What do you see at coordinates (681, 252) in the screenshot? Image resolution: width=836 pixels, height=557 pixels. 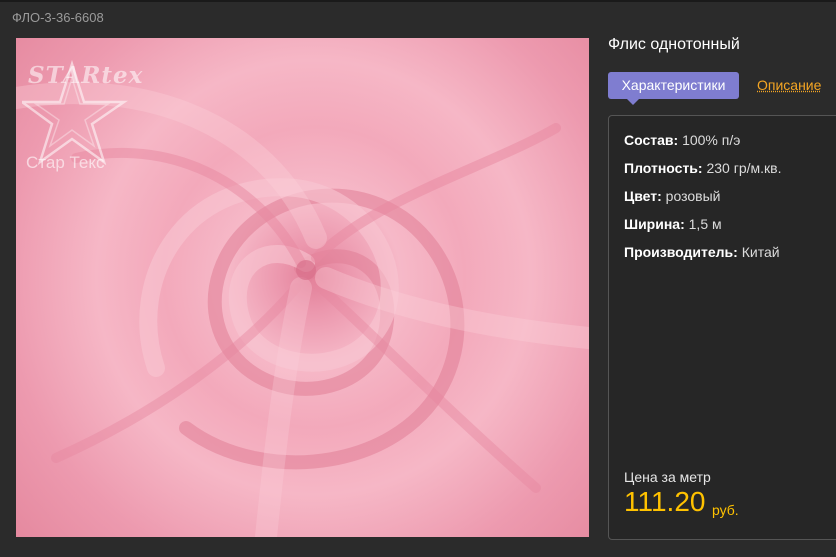 I see `spec-label: Производитель:` at bounding box center [681, 252].